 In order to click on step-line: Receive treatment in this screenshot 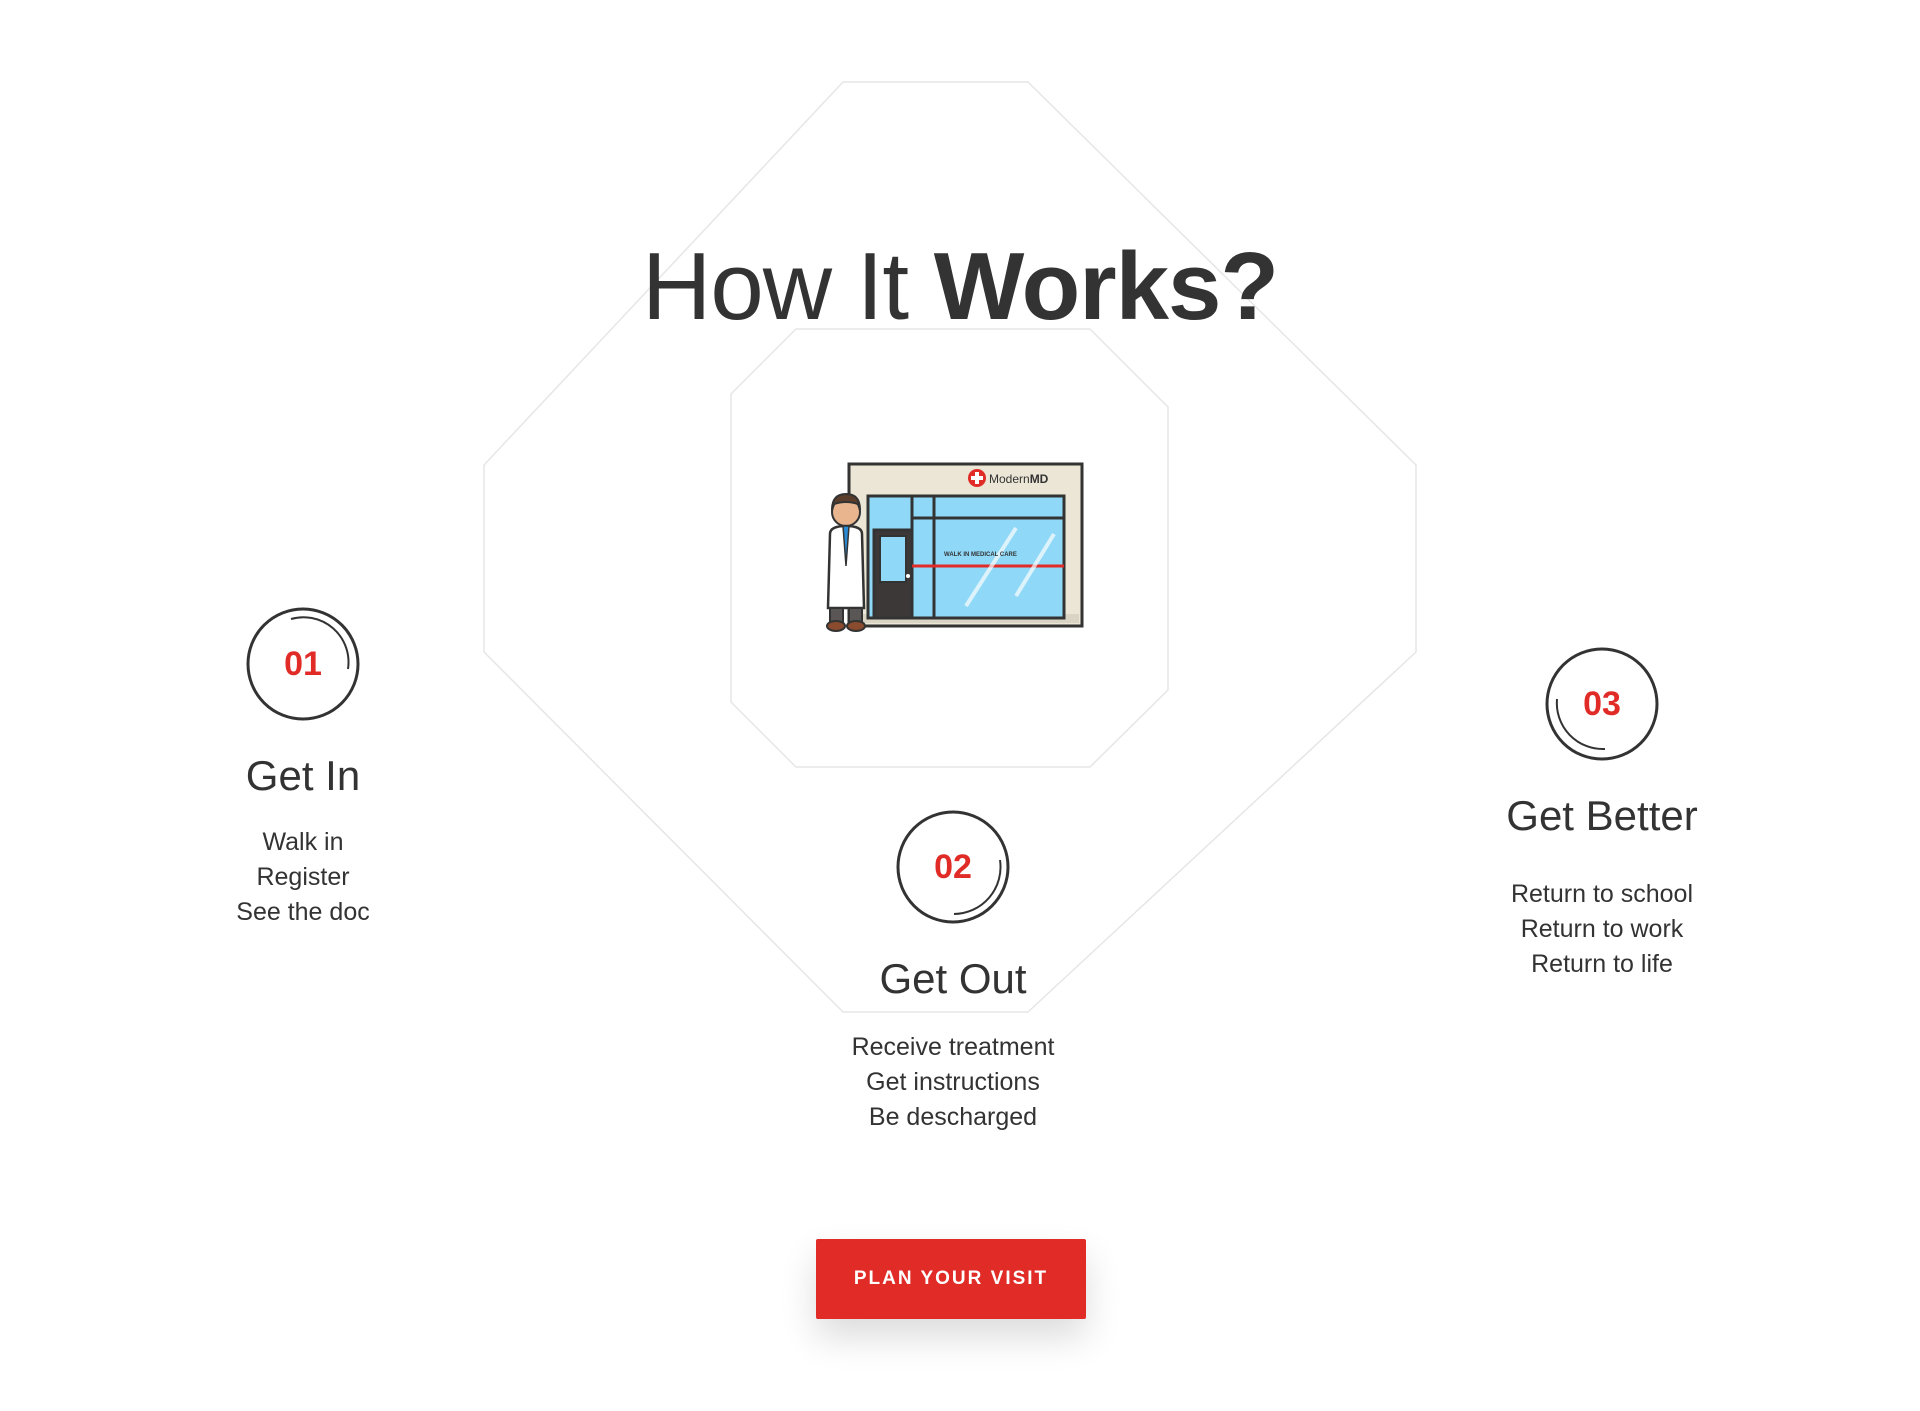, I will do `click(953, 1047)`.